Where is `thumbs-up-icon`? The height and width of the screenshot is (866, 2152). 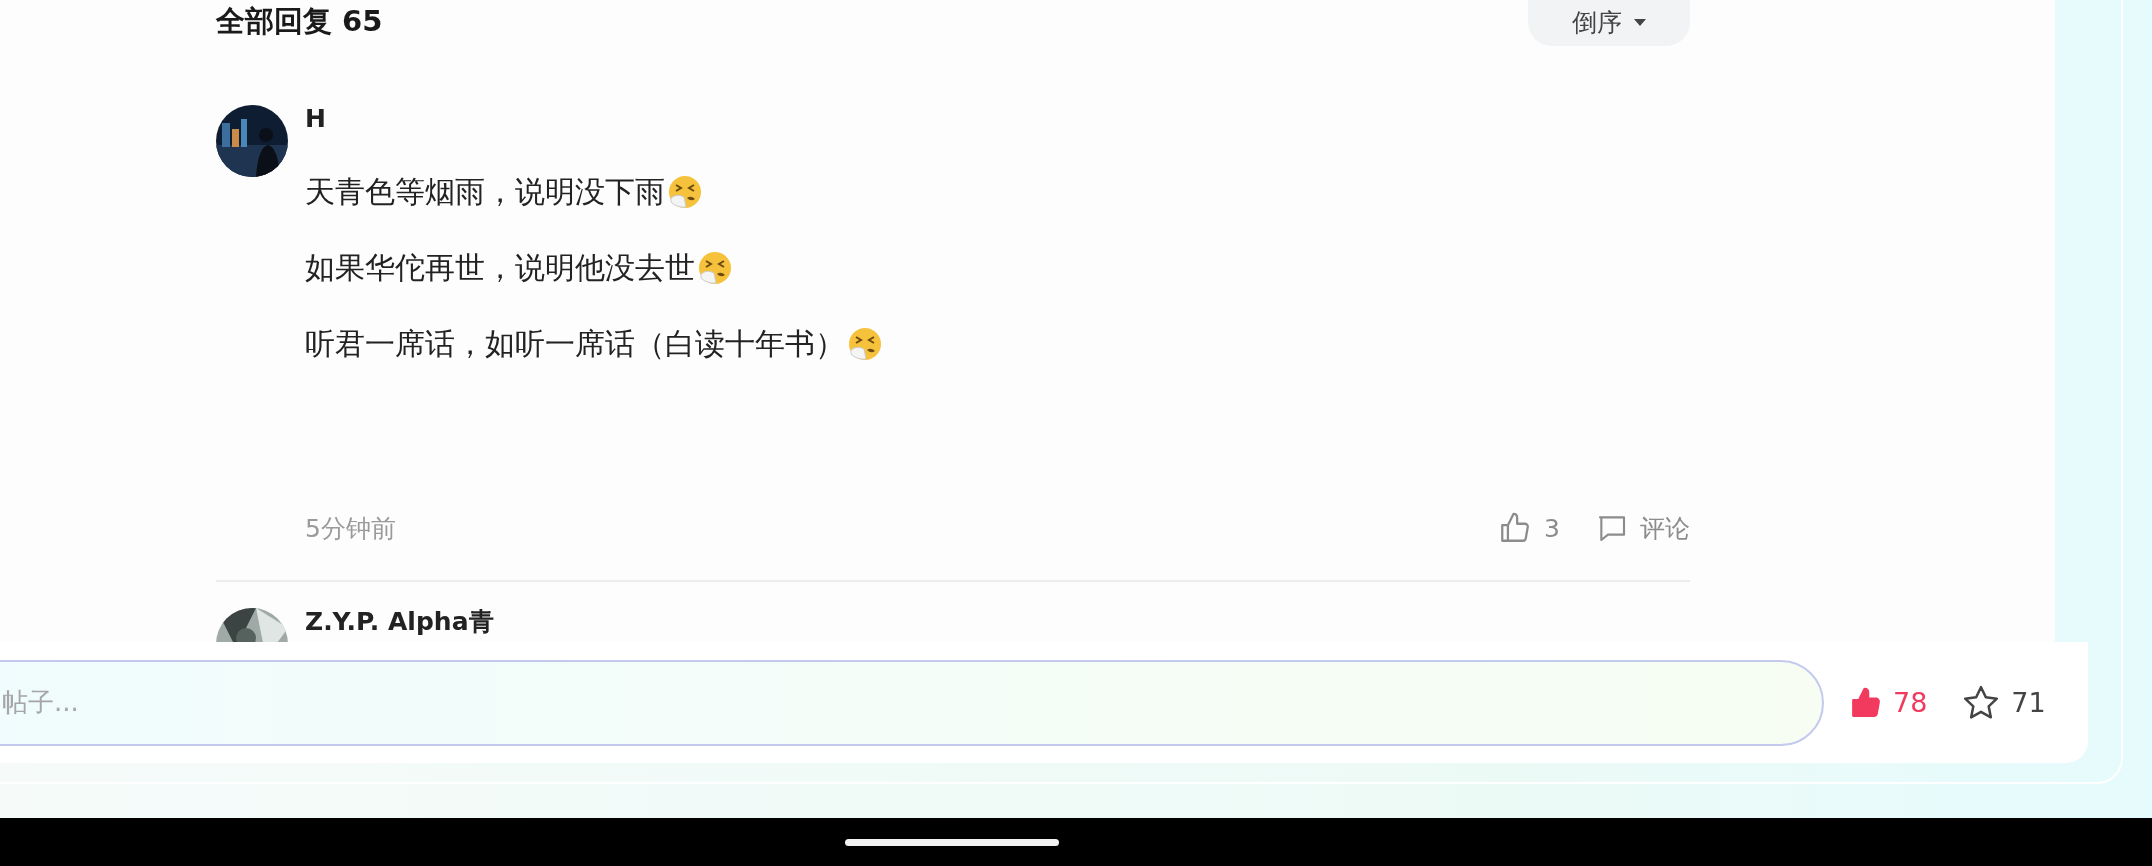
thumbs-up-icon is located at coordinates (1866, 702).